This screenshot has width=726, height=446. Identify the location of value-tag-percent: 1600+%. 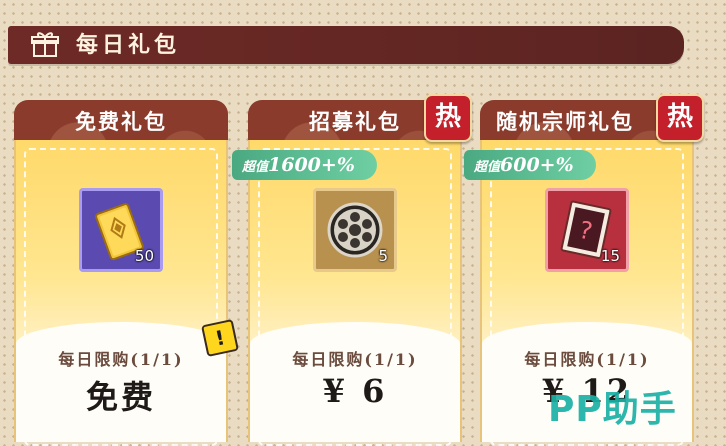
(311, 165).